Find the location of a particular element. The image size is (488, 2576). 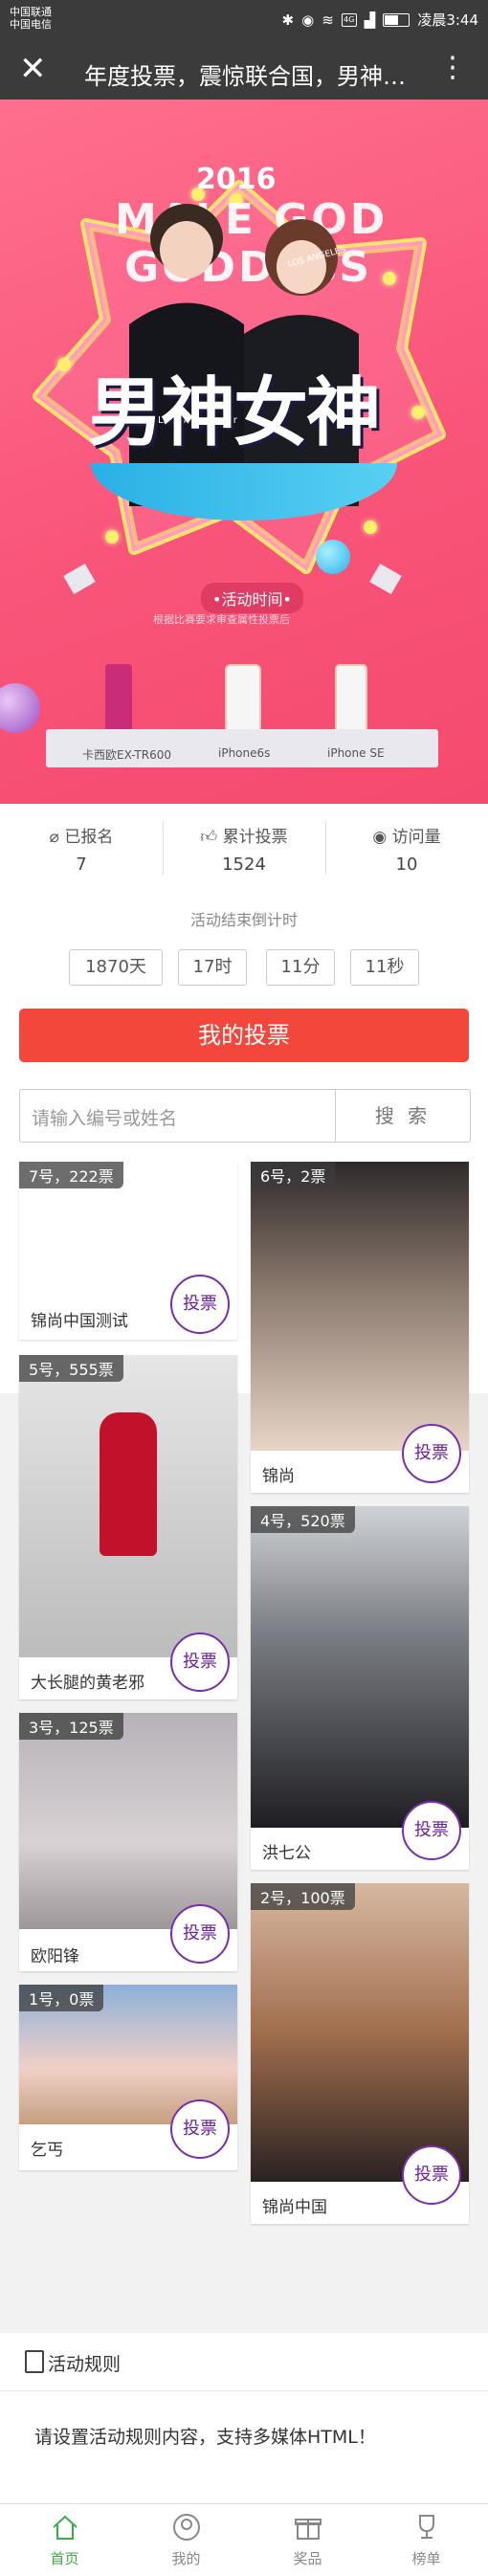

rules-header: 活动规则 is located at coordinates (244, 2362).